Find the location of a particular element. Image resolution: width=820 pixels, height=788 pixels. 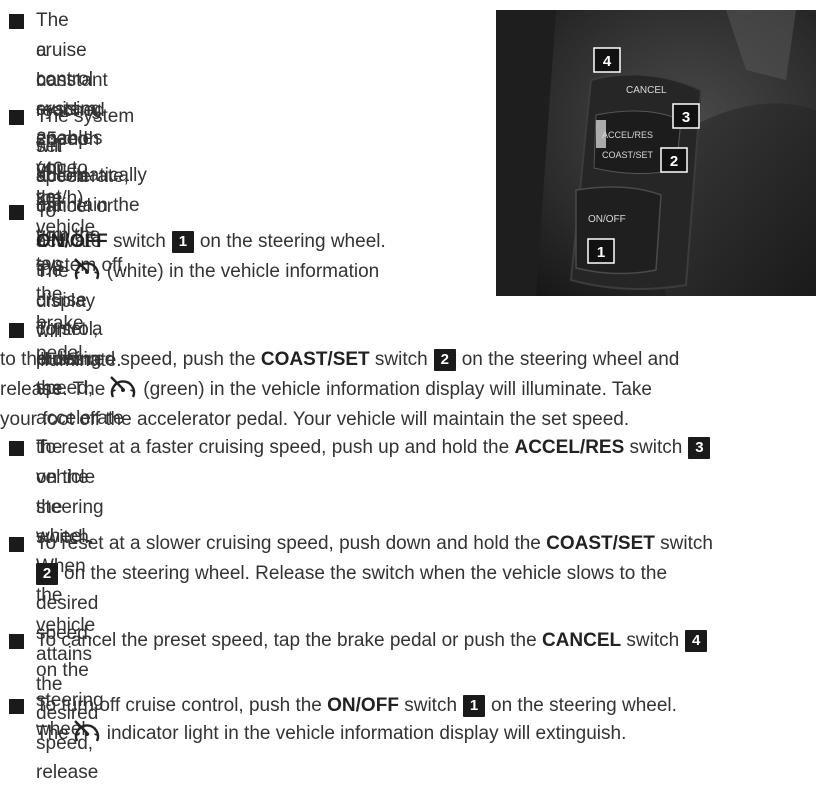

item-line: The (white) in the vehicle information is located at coordinates (207, 272).